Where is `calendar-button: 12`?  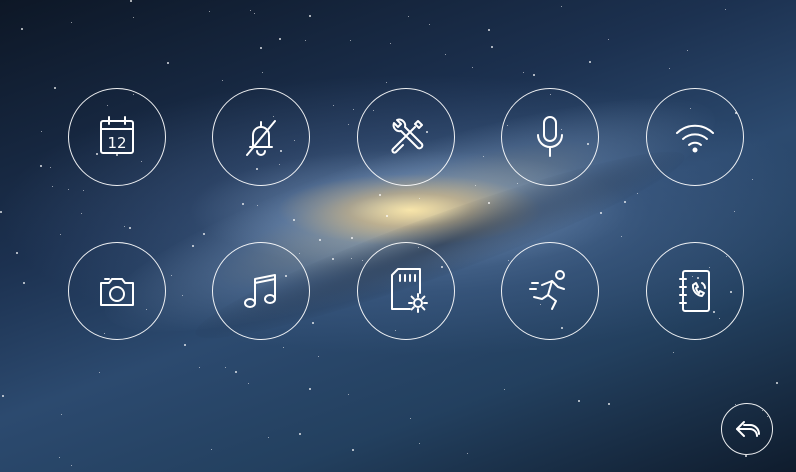
calendar-button: 12 is located at coordinates (117, 137).